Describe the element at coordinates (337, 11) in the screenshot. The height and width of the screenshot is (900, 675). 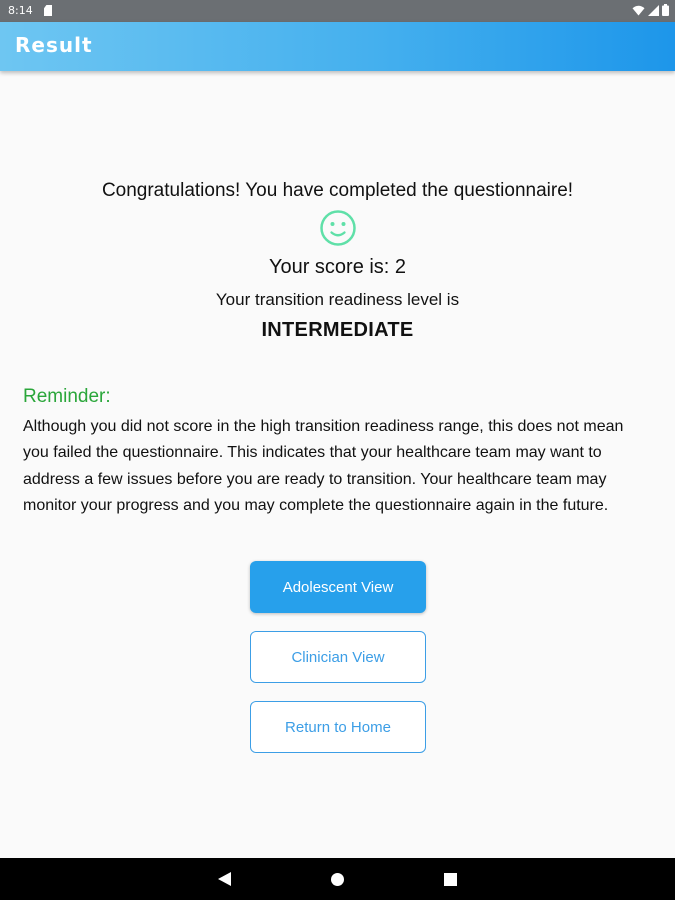
I see `status-bar: 8:14` at that location.